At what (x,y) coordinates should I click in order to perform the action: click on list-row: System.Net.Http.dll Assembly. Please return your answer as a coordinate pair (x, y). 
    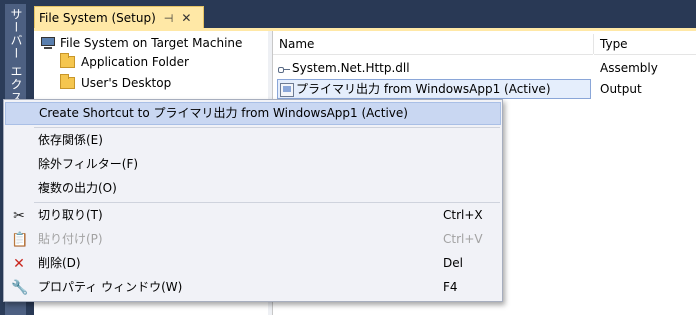
    Looking at the image, I should click on (484, 68).